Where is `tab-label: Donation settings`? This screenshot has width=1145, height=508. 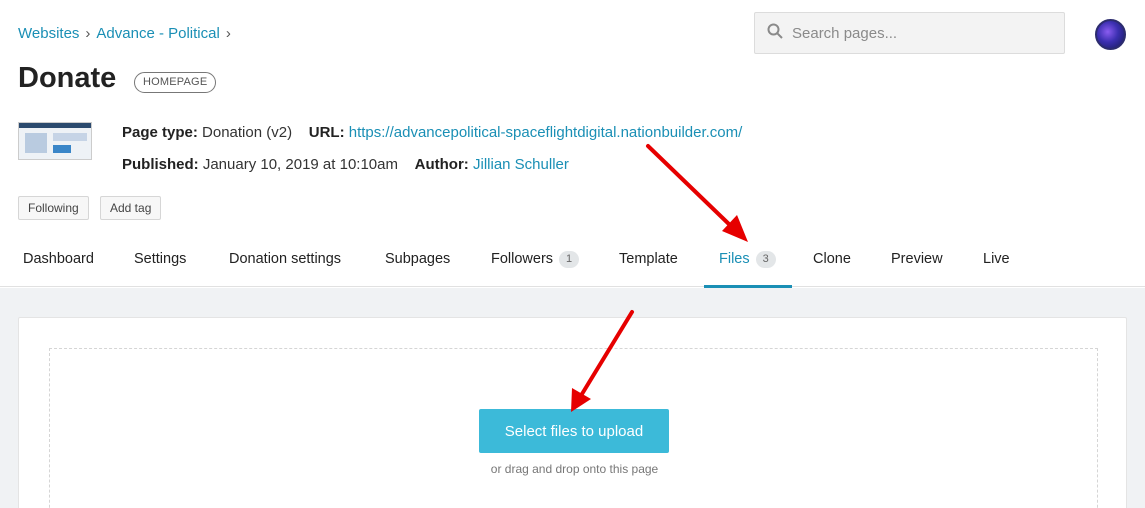 tab-label: Donation settings is located at coordinates (285, 259).